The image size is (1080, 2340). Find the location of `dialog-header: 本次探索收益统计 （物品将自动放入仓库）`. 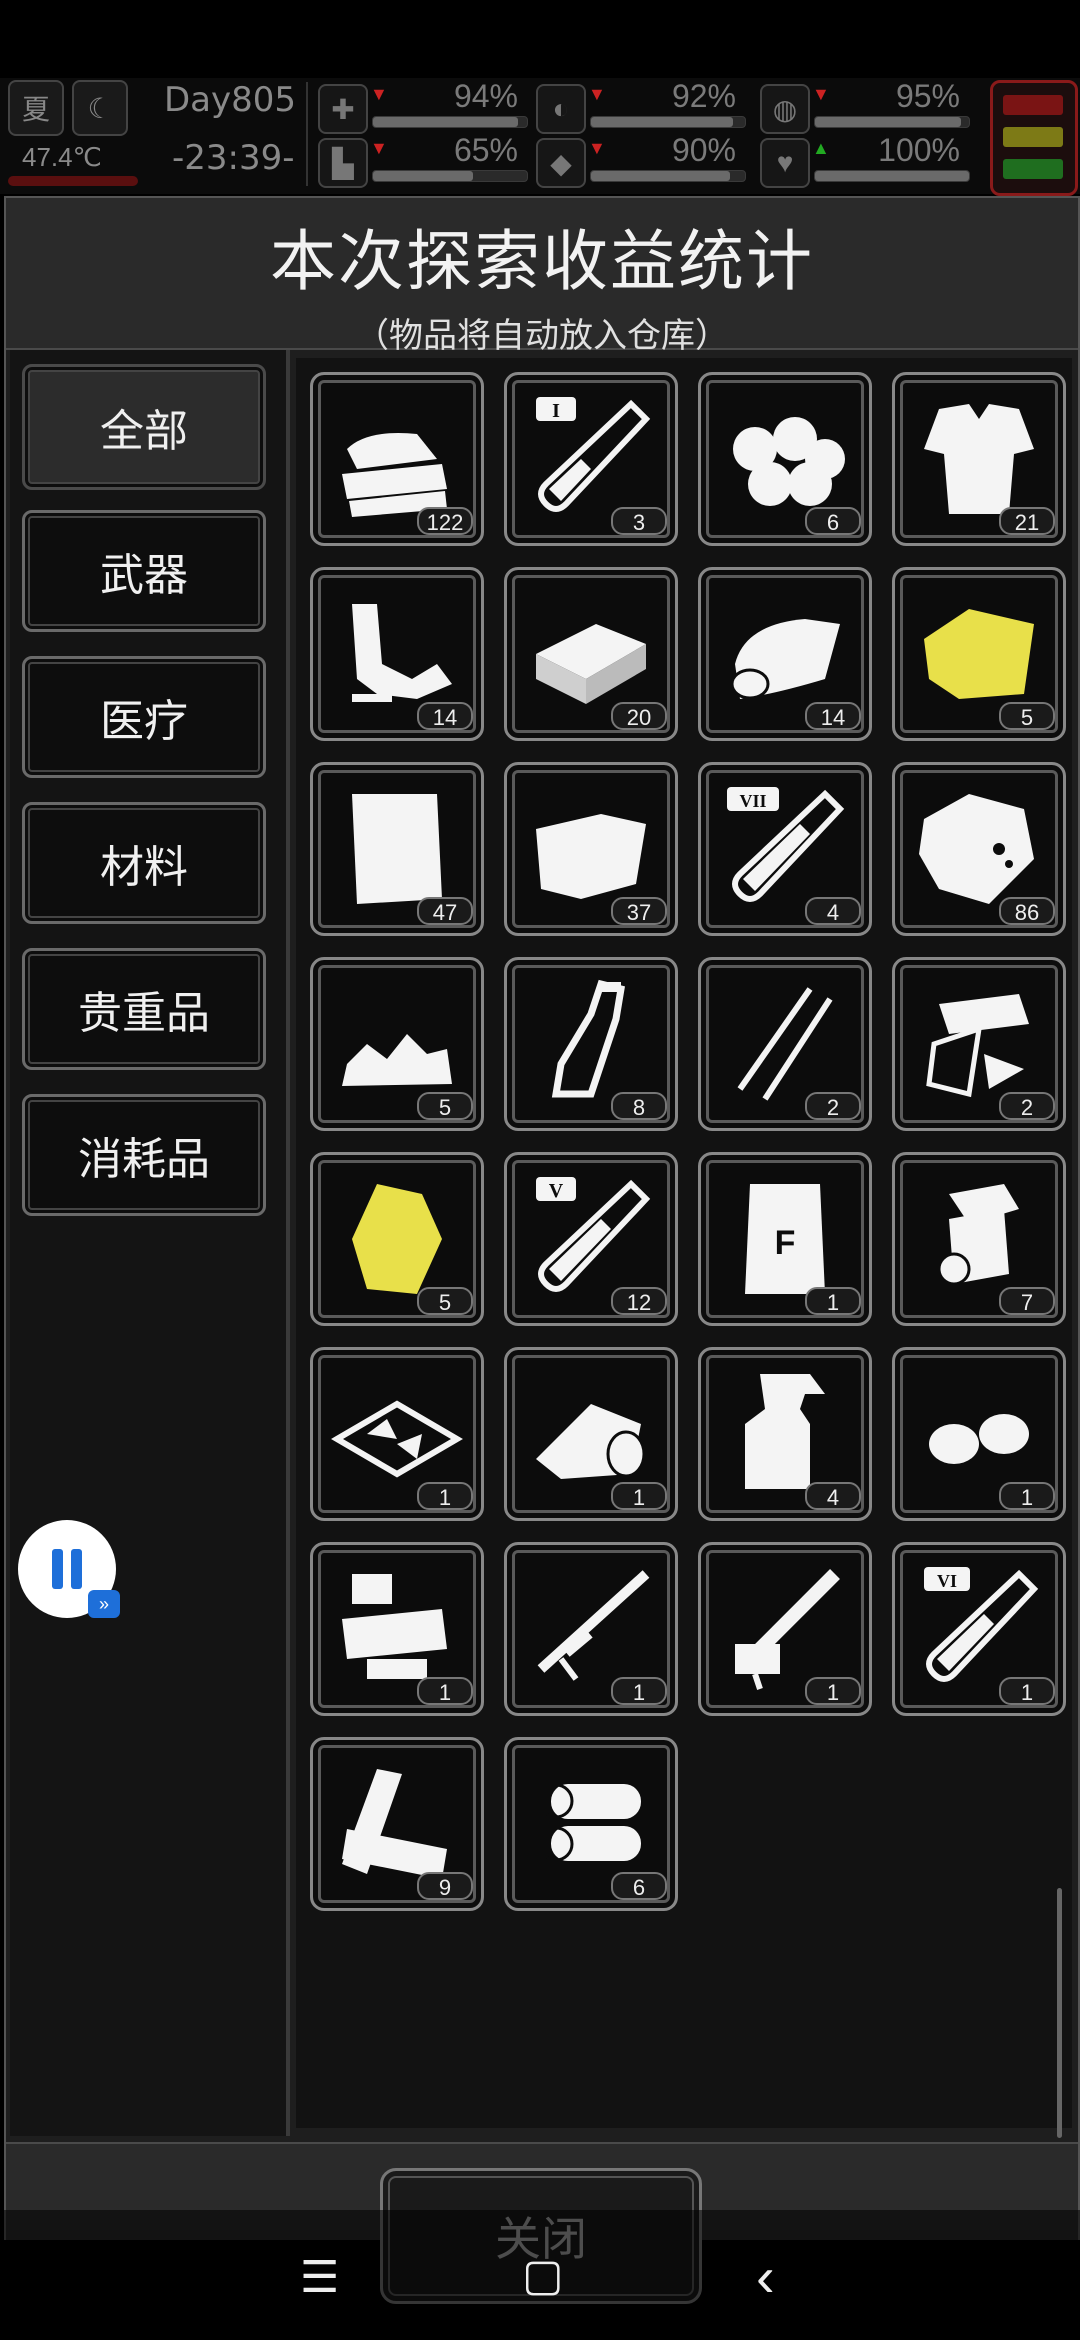

dialog-header: 本次探索收益统计 （物品将自动放入仓库） is located at coordinates (542, 277).